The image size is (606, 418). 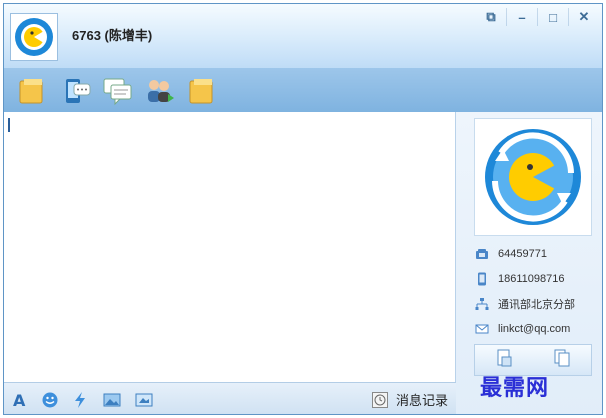 I want to click on history-label: 消息记录, so click(x=421, y=400).